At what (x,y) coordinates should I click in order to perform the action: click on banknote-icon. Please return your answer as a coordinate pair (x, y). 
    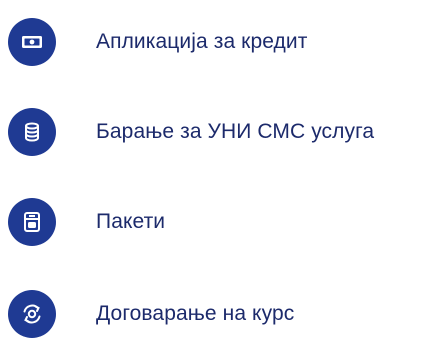
    Looking at the image, I should click on (32, 42).